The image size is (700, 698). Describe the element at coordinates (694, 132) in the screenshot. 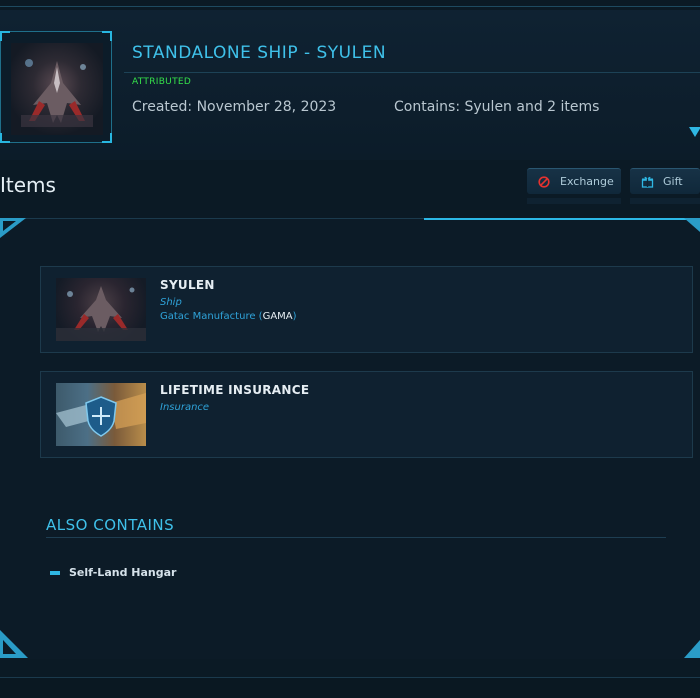

I see `expand-indicator-icon` at that location.